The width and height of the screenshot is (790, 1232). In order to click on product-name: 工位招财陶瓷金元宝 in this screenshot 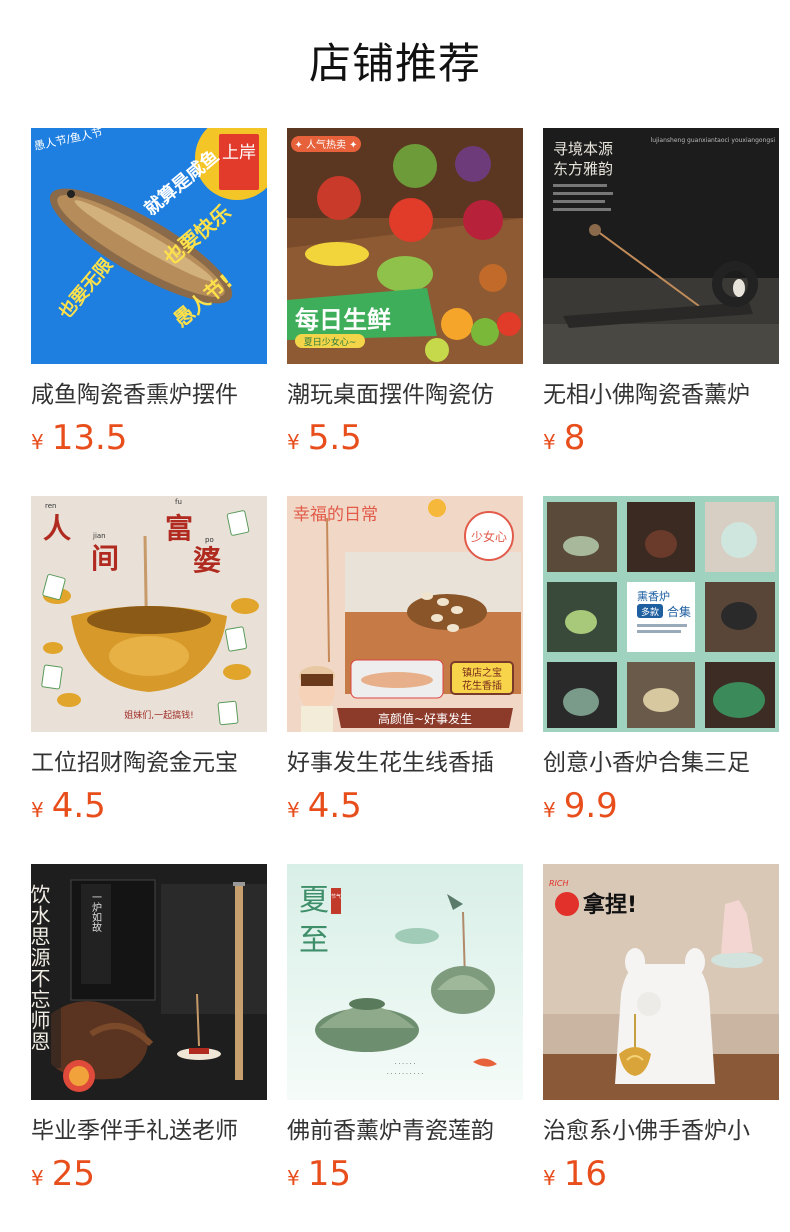, I will do `click(149, 763)`.